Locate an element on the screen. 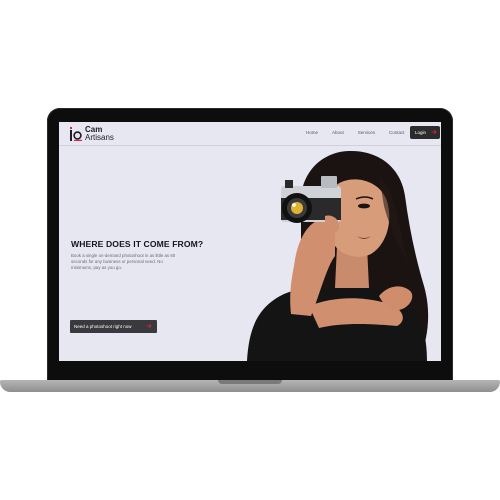 This screenshot has height=500, width=500. nav-link-contact: Contact is located at coordinates (397, 132).